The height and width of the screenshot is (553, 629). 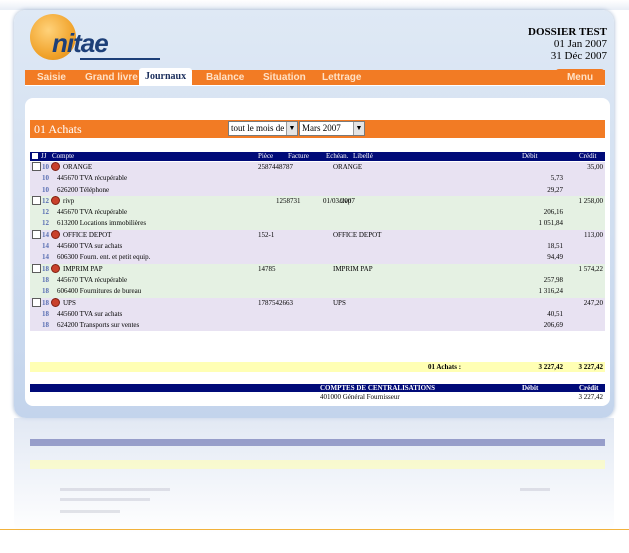 What do you see at coordinates (35, 156) in the screenshot?
I see `select-all-checkbox` at bounding box center [35, 156].